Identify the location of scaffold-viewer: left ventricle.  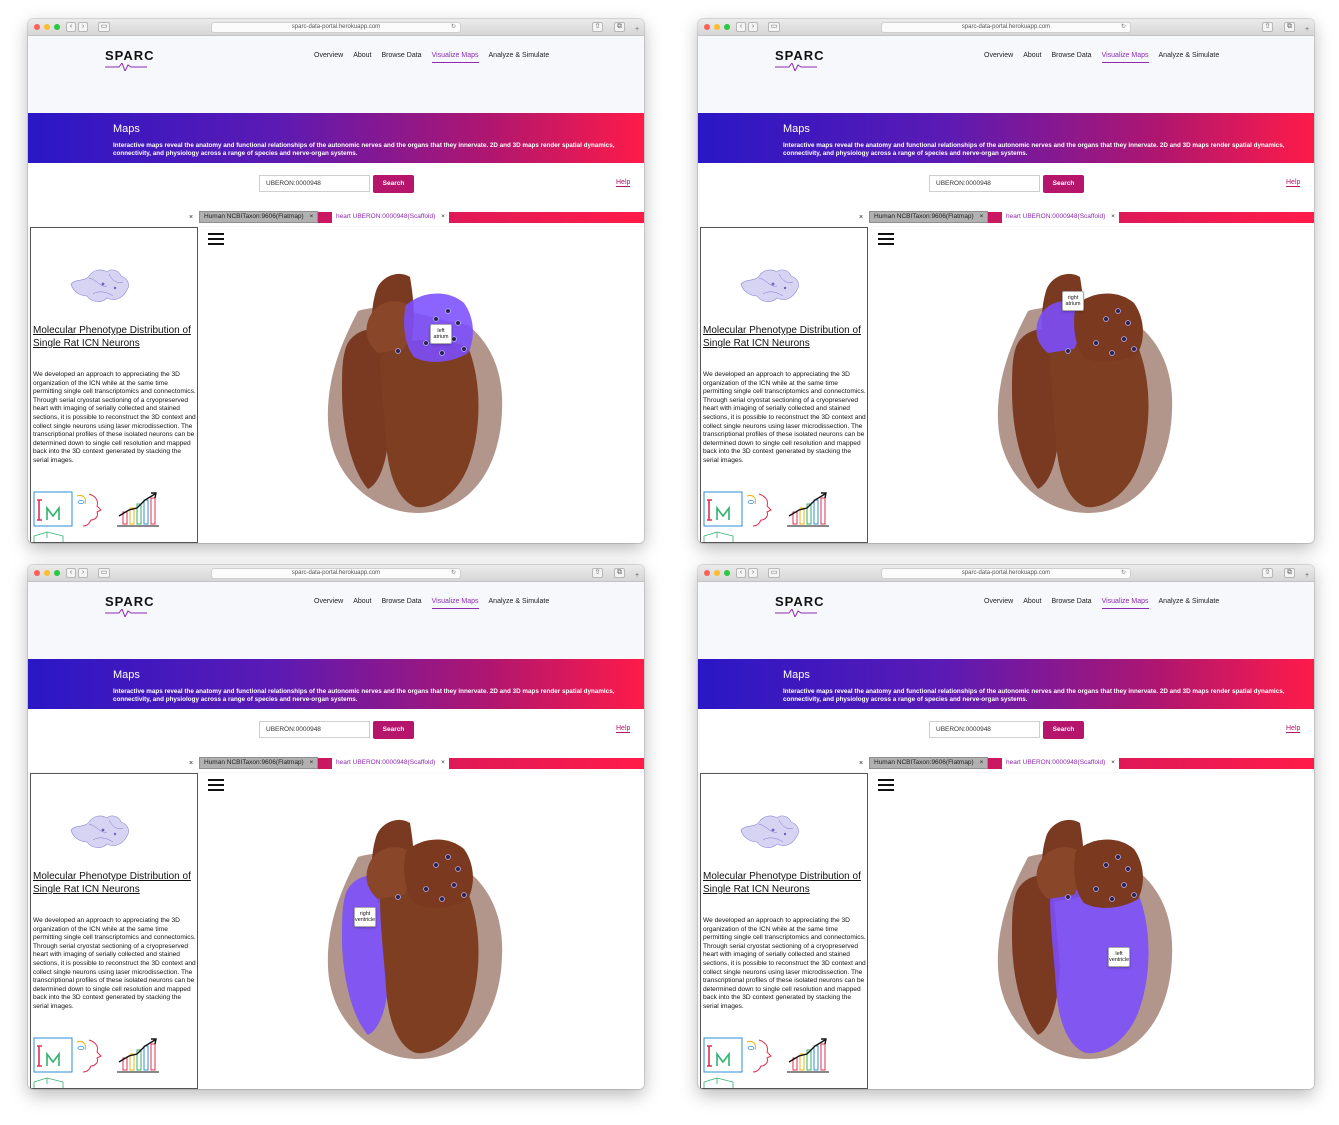
(1091, 931).